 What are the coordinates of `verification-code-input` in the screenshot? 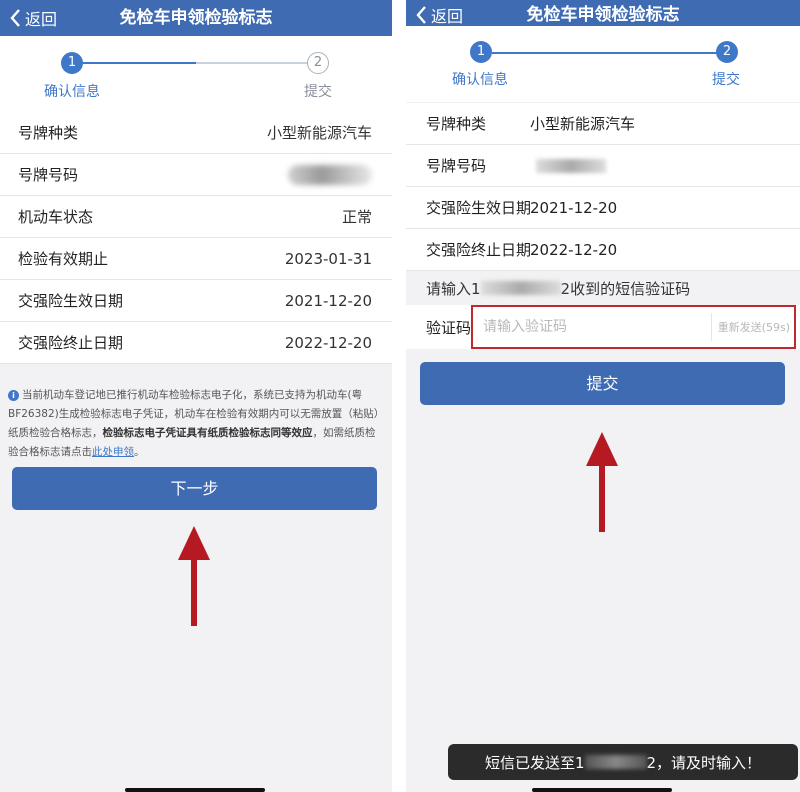 It's located at (590, 327).